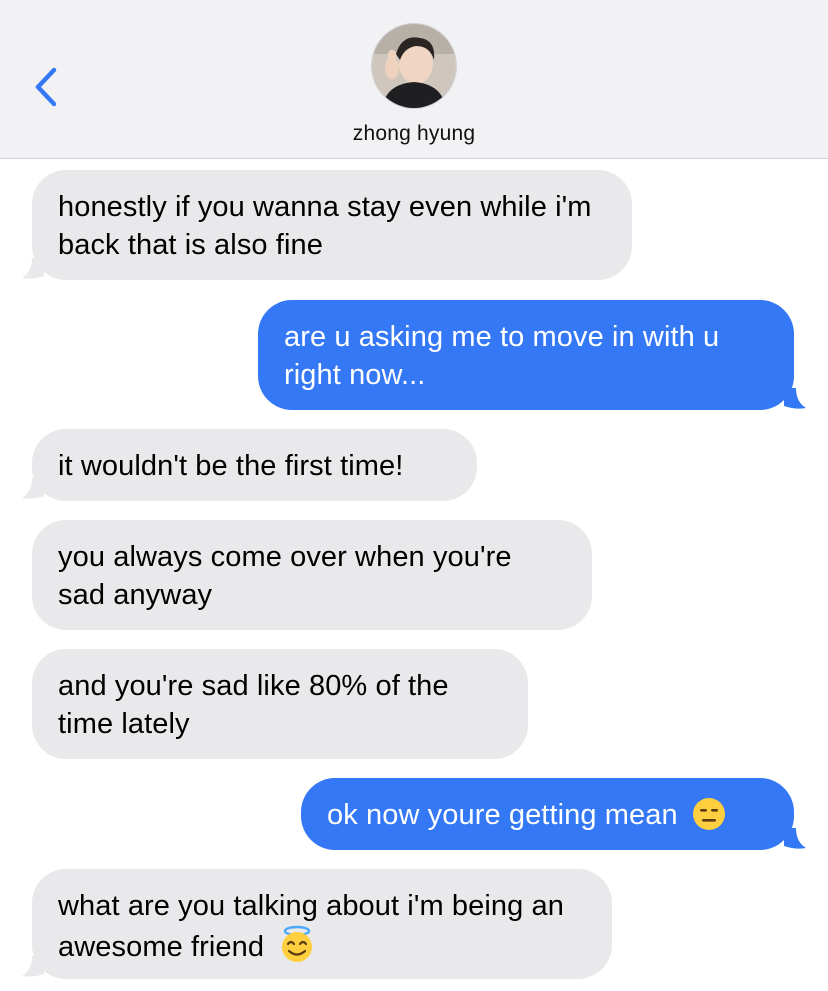 Image resolution: width=828 pixels, height=991 pixels. I want to click on message-bubble-incoming: it wouldn't be the first time!, so click(254, 465).